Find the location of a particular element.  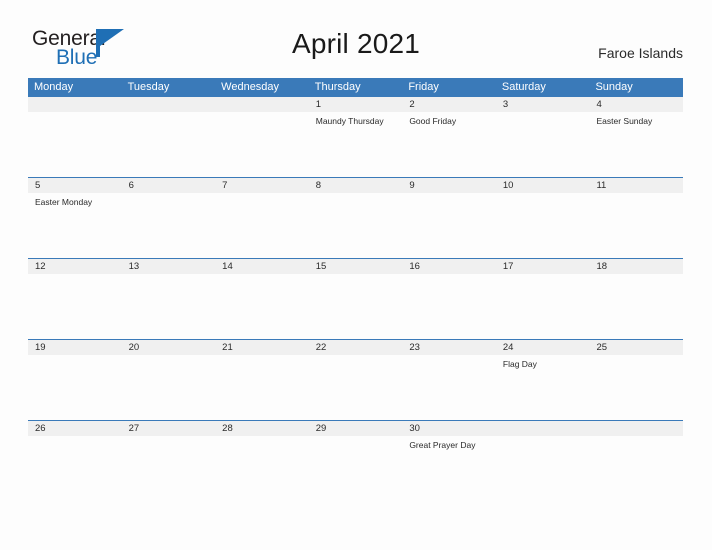

day-number: 16 is located at coordinates (449, 266).